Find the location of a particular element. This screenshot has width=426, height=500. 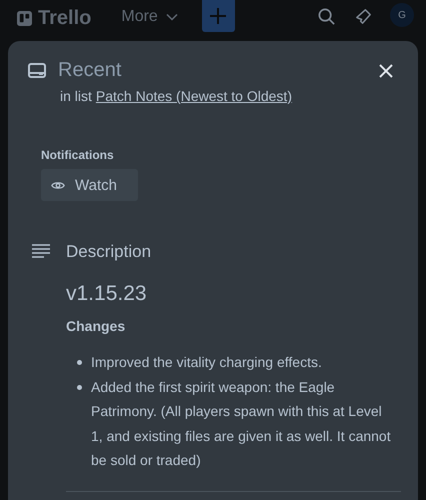

card-title: Recent is located at coordinates (90, 70).